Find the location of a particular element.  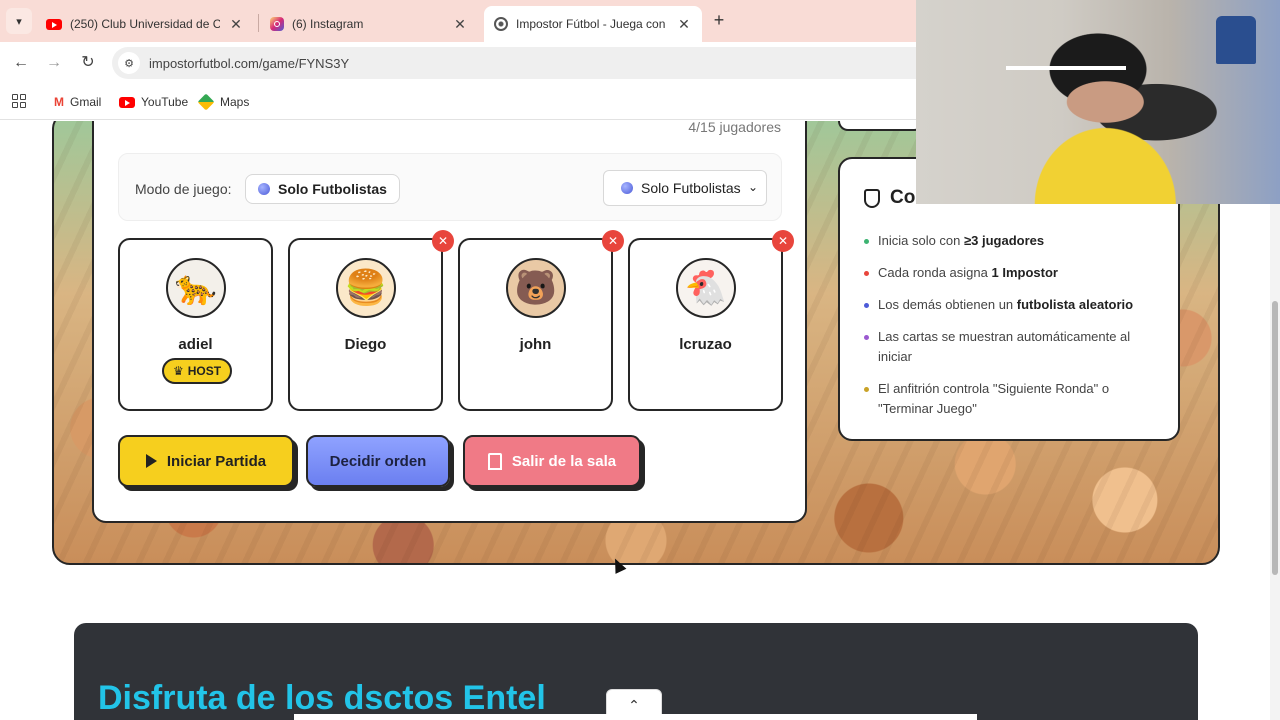

bookmark-gmail: M Gmail is located at coordinates (77, 102).